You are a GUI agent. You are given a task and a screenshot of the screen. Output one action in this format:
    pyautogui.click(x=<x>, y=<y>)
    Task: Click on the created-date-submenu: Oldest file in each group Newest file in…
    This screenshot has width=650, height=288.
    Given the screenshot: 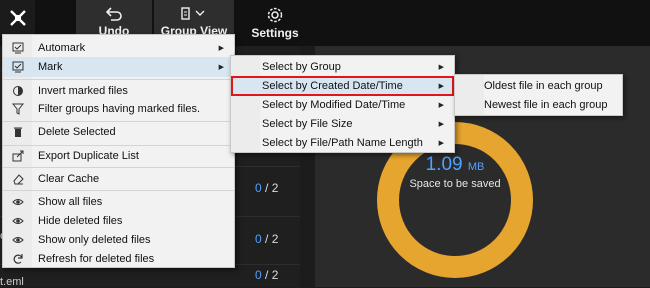 What is the action you would take?
    pyautogui.click(x=538, y=95)
    